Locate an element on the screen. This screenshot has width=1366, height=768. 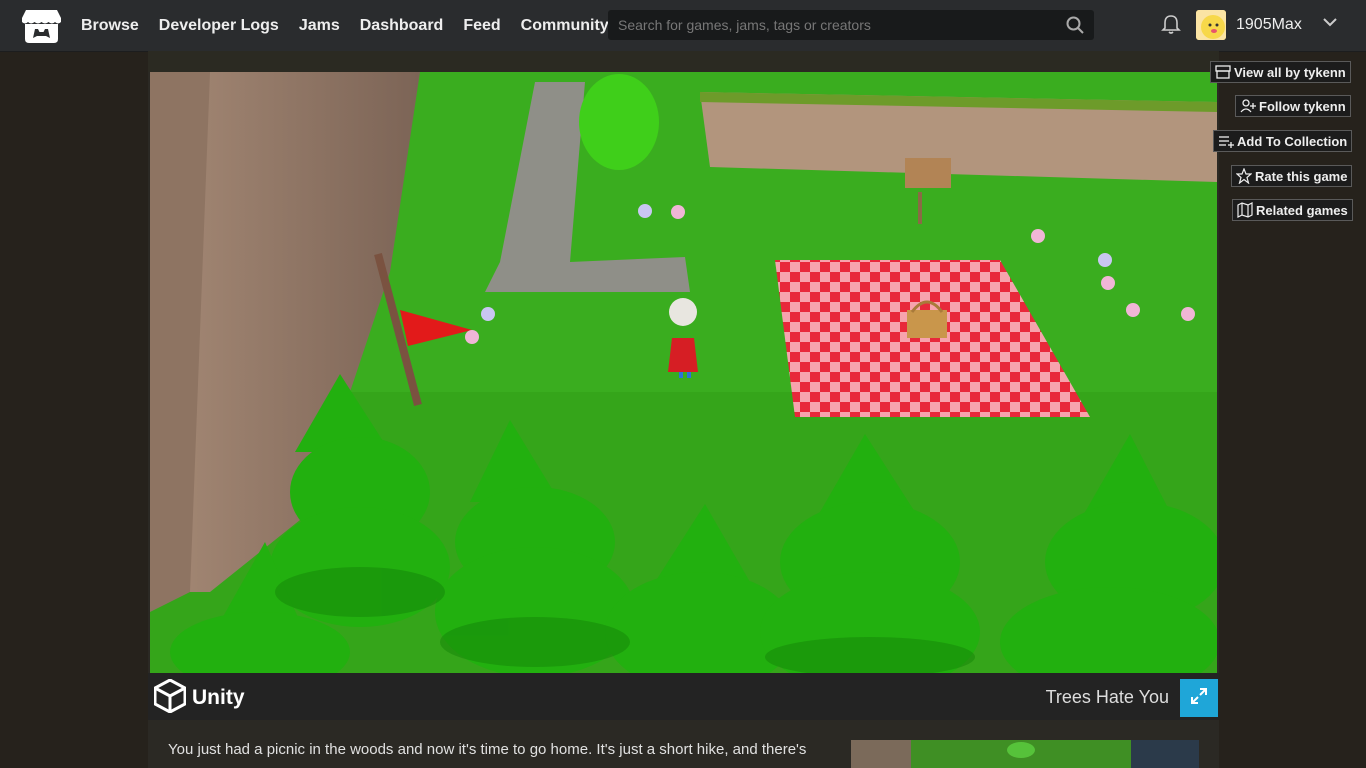
related-games-button: Related games is located at coordinates (1292, 210).